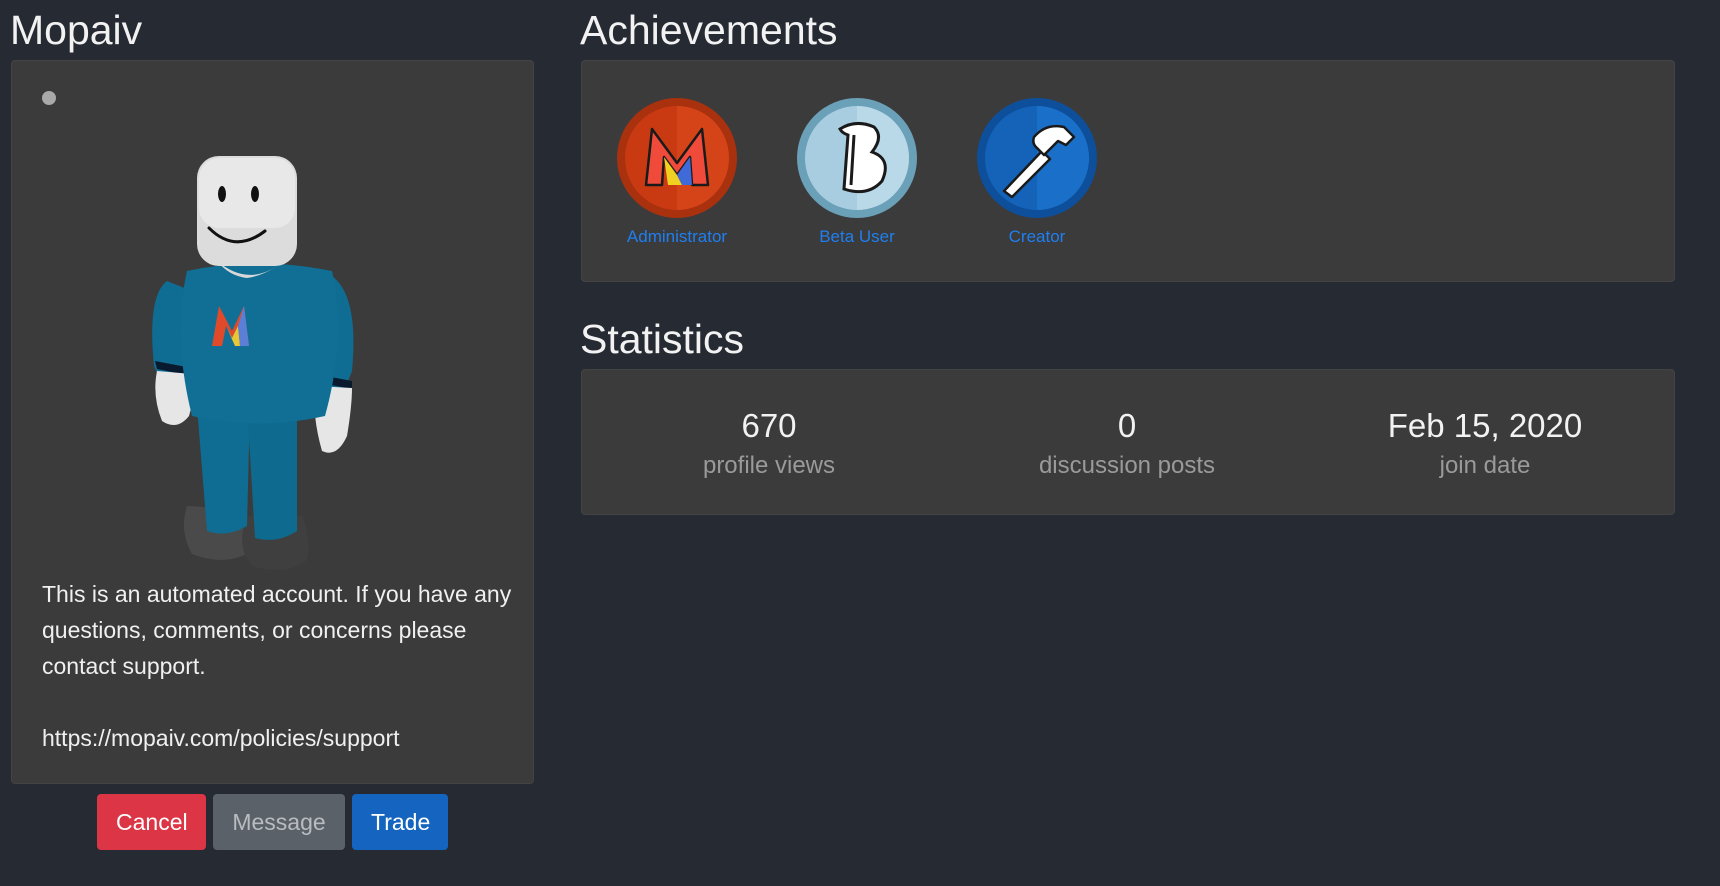  What do you see at coordinates (400, 822) in the screenshot?
I see `trade-button: Trade` at bounding box center [400, 822].